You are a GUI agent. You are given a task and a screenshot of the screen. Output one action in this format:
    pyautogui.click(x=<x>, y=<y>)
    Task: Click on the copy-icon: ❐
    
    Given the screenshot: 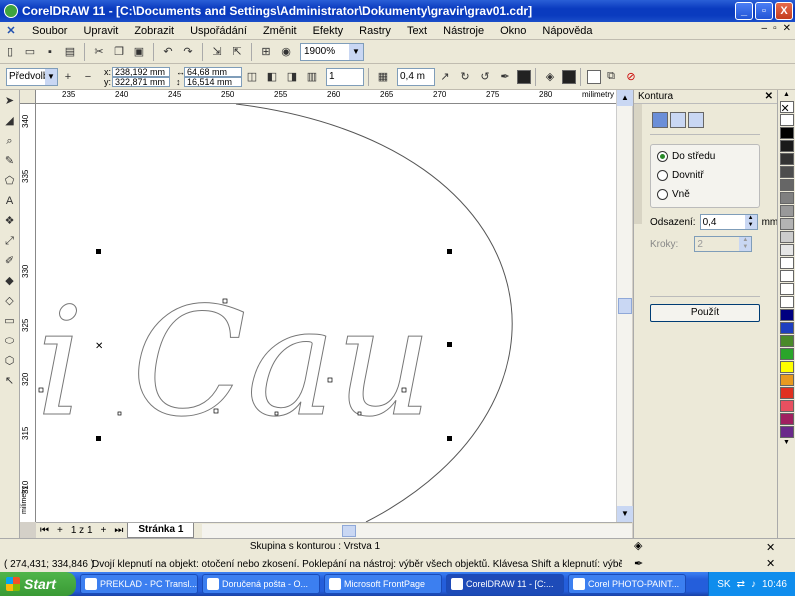 What is the action you would take?
    pyautogui.click(x=119, y=52)
    